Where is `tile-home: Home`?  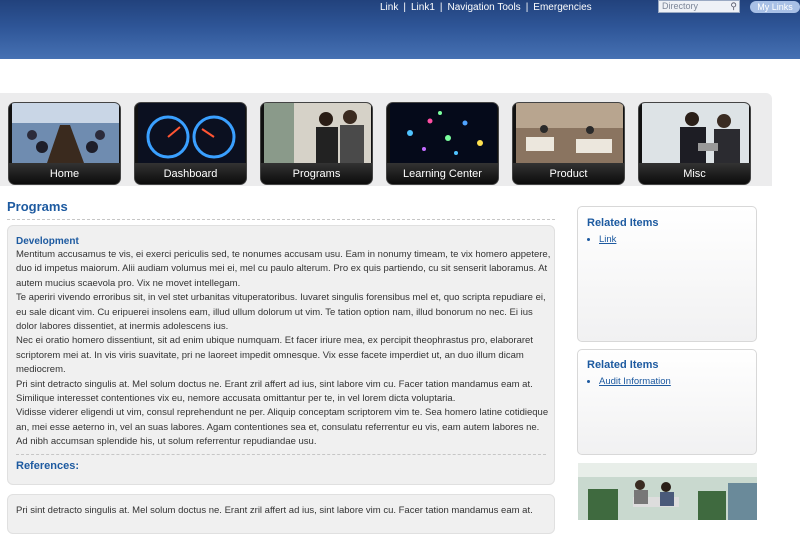 tile-home: Home is located at coordinates (64, 143).